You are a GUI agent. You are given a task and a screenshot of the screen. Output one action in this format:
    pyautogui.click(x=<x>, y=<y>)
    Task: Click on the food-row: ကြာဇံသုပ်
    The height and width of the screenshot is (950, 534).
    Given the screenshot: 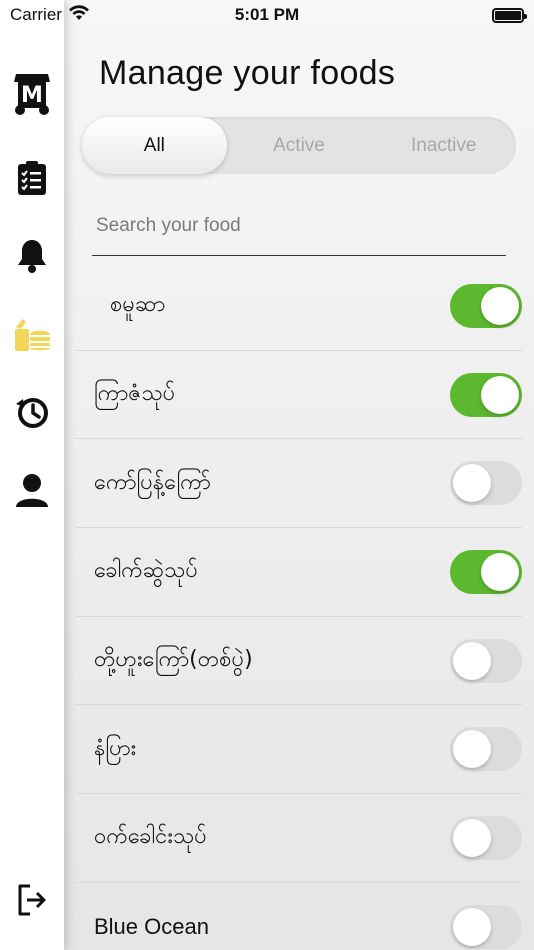 What is the action you would take?
    pyautogui.click(x=299, y=395)
    